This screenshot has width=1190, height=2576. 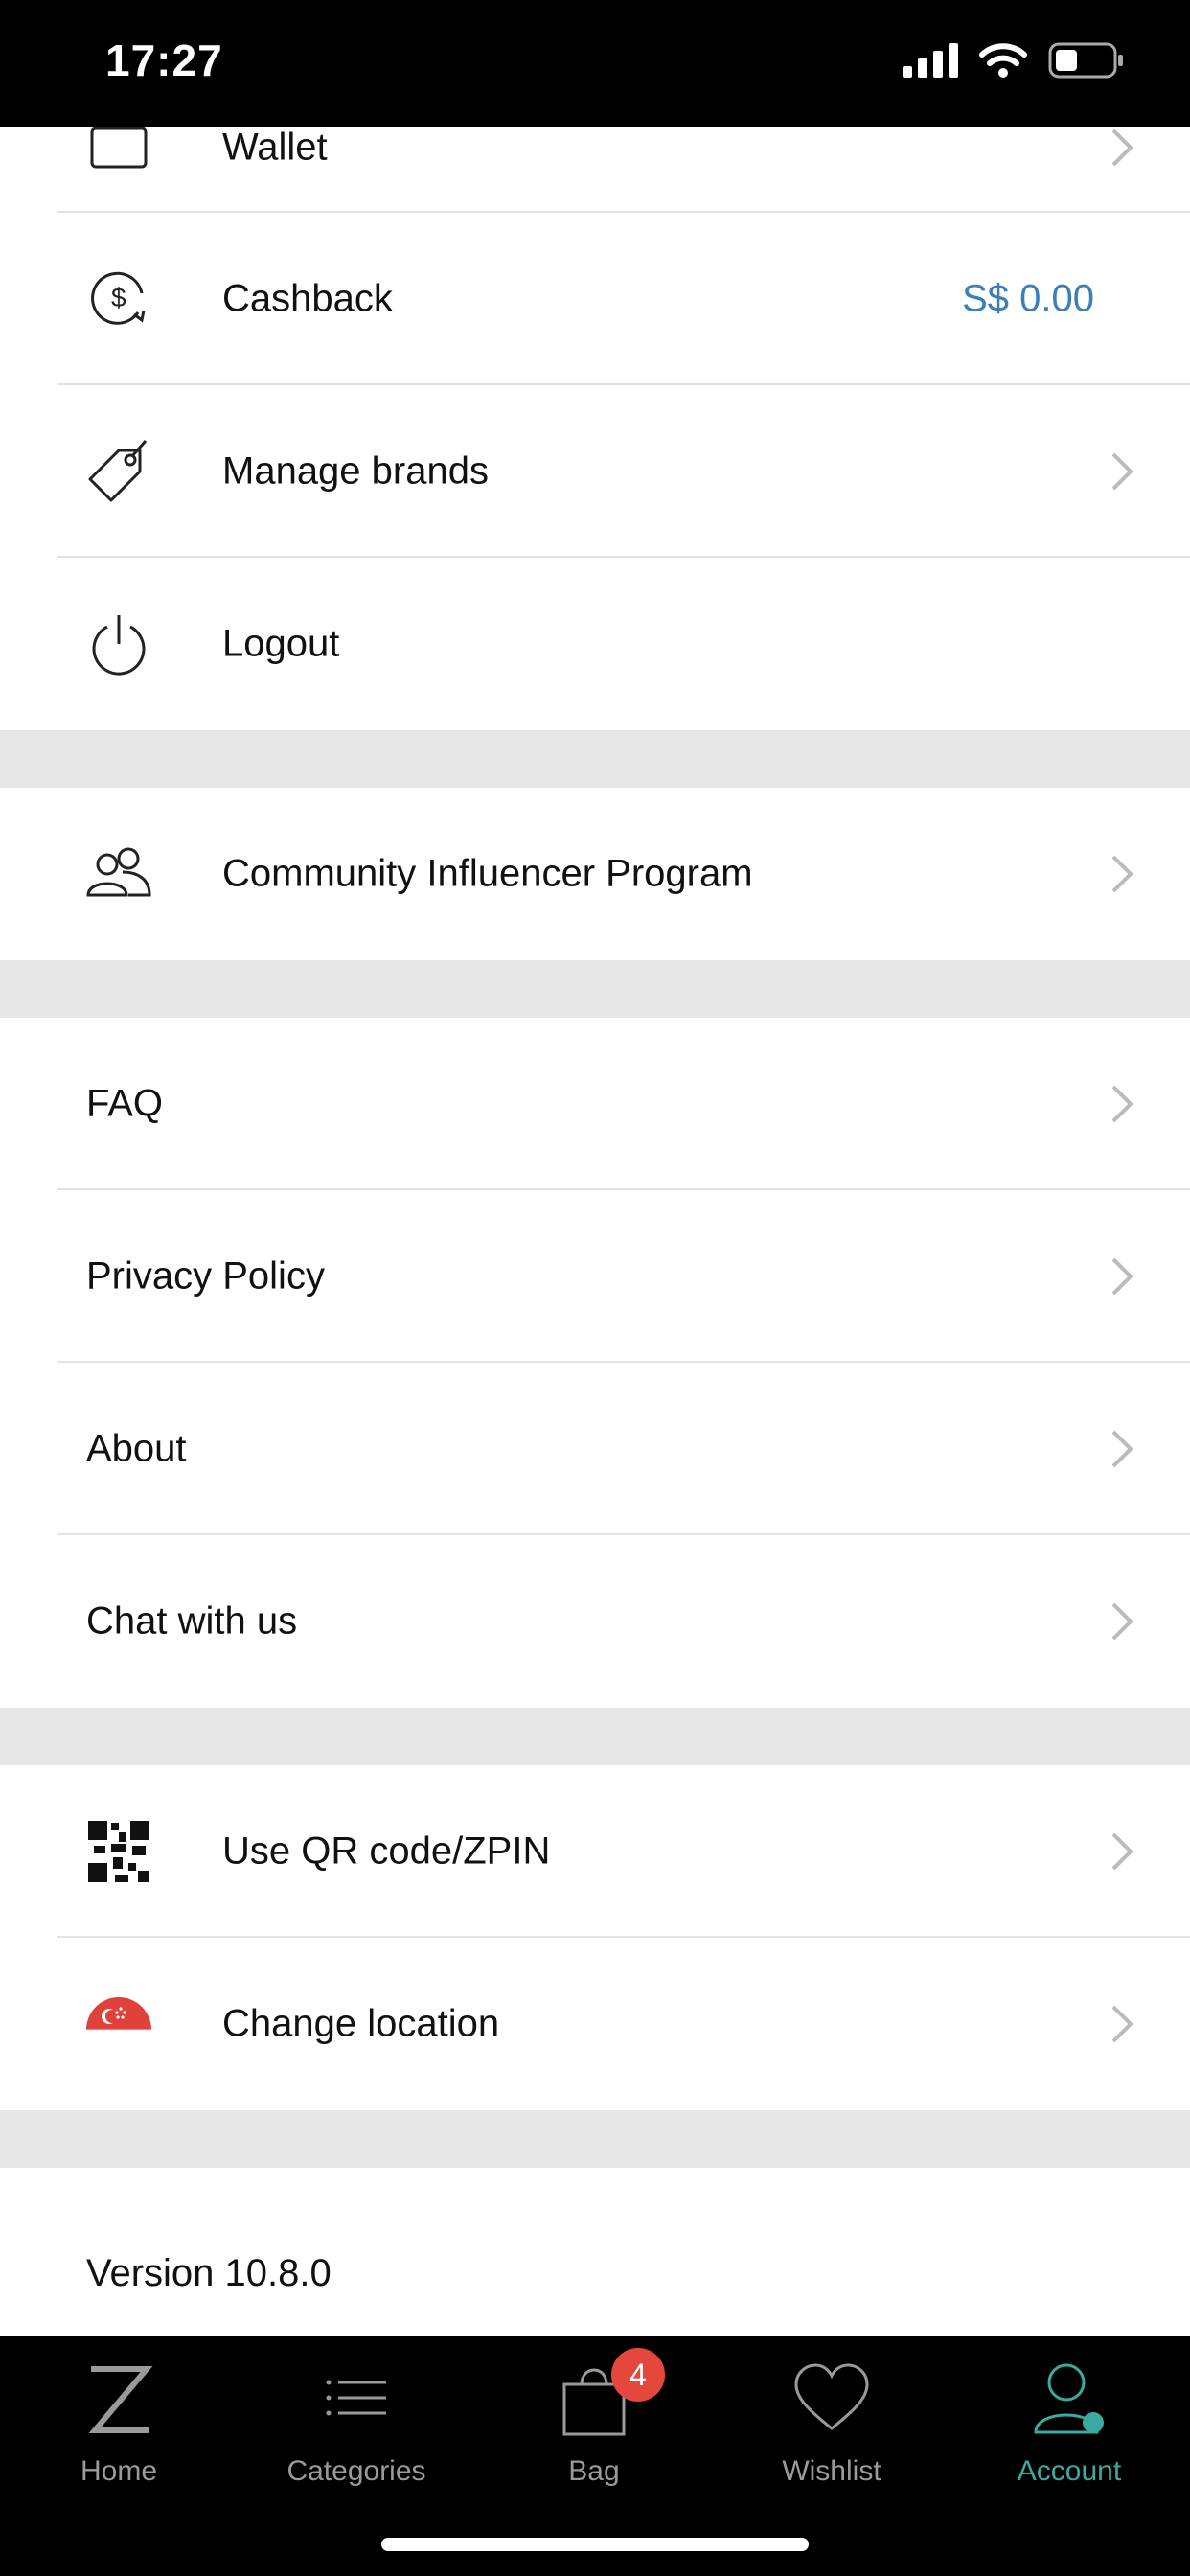 What do you see at coordinates (121, 2399) in the screenshot?
I see `home-logo-icon` at bounding box center [121, 2399].